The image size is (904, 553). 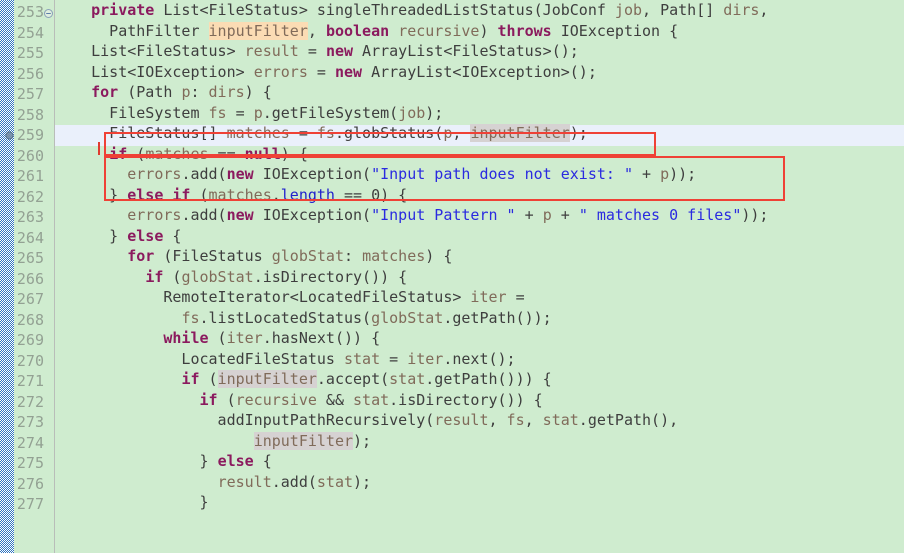 I want to click on breakpoint-dot-icon, so click(x=9, y=135).